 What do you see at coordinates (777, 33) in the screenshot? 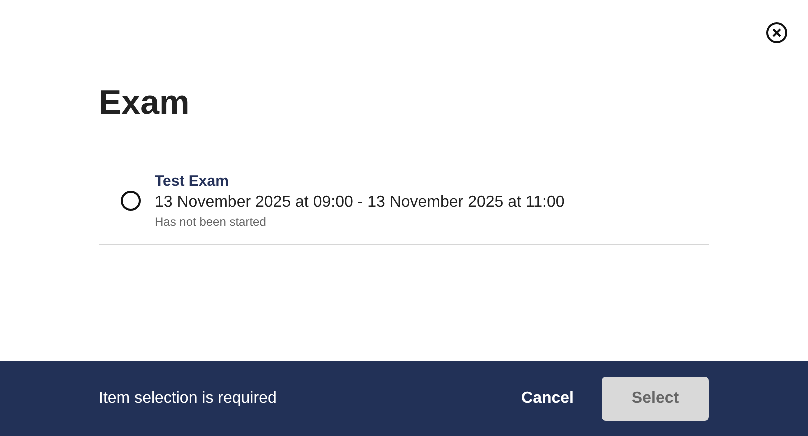
I see `close-icon` at bounding box center [777, 33].